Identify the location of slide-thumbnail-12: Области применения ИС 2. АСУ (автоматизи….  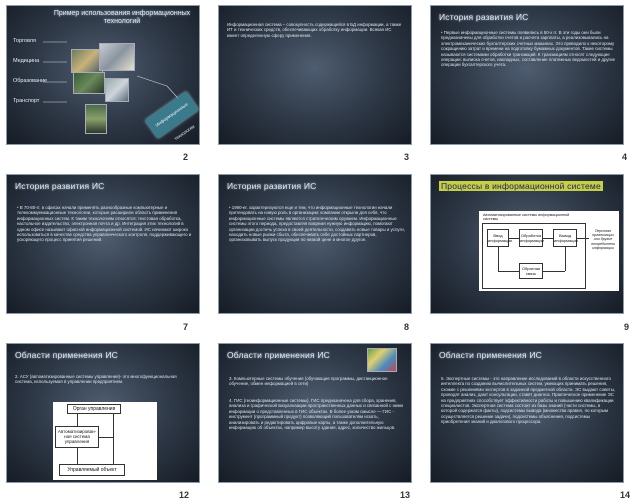
(103, 413).